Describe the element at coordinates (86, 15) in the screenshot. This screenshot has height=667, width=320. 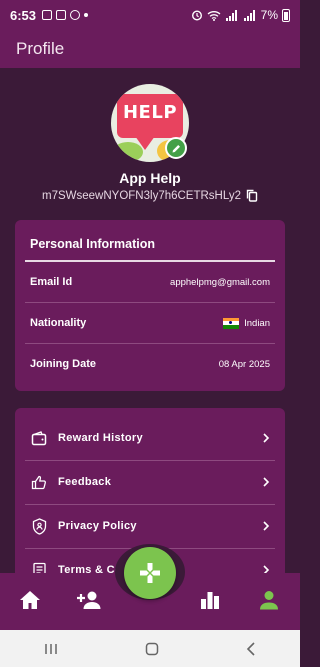
I see `more-dot-icon` at that location.